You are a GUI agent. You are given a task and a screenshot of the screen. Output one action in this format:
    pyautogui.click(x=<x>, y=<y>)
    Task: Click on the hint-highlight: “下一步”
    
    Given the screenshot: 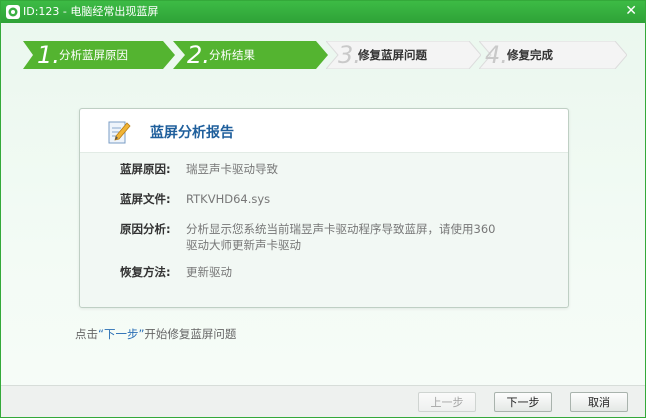 What is the action you would take?
    pyautogui.click(x=121, y=334)
    